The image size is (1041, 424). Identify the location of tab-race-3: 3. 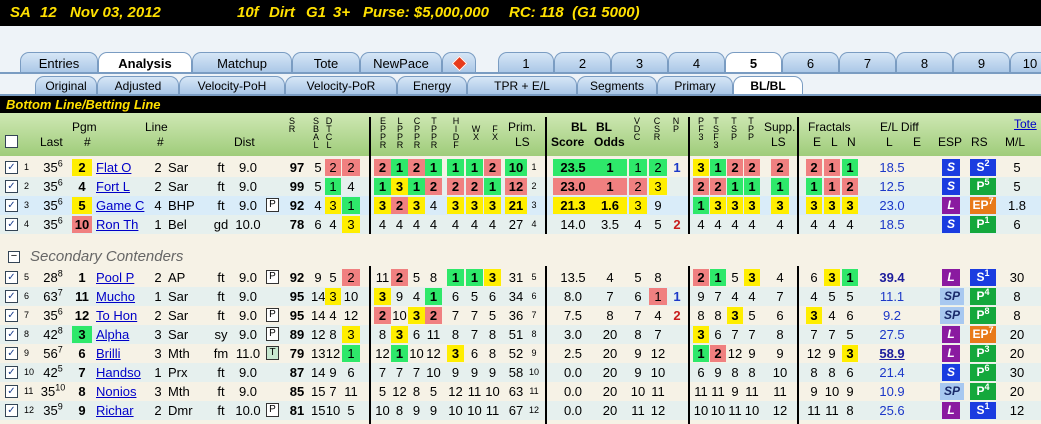
(639, 62).